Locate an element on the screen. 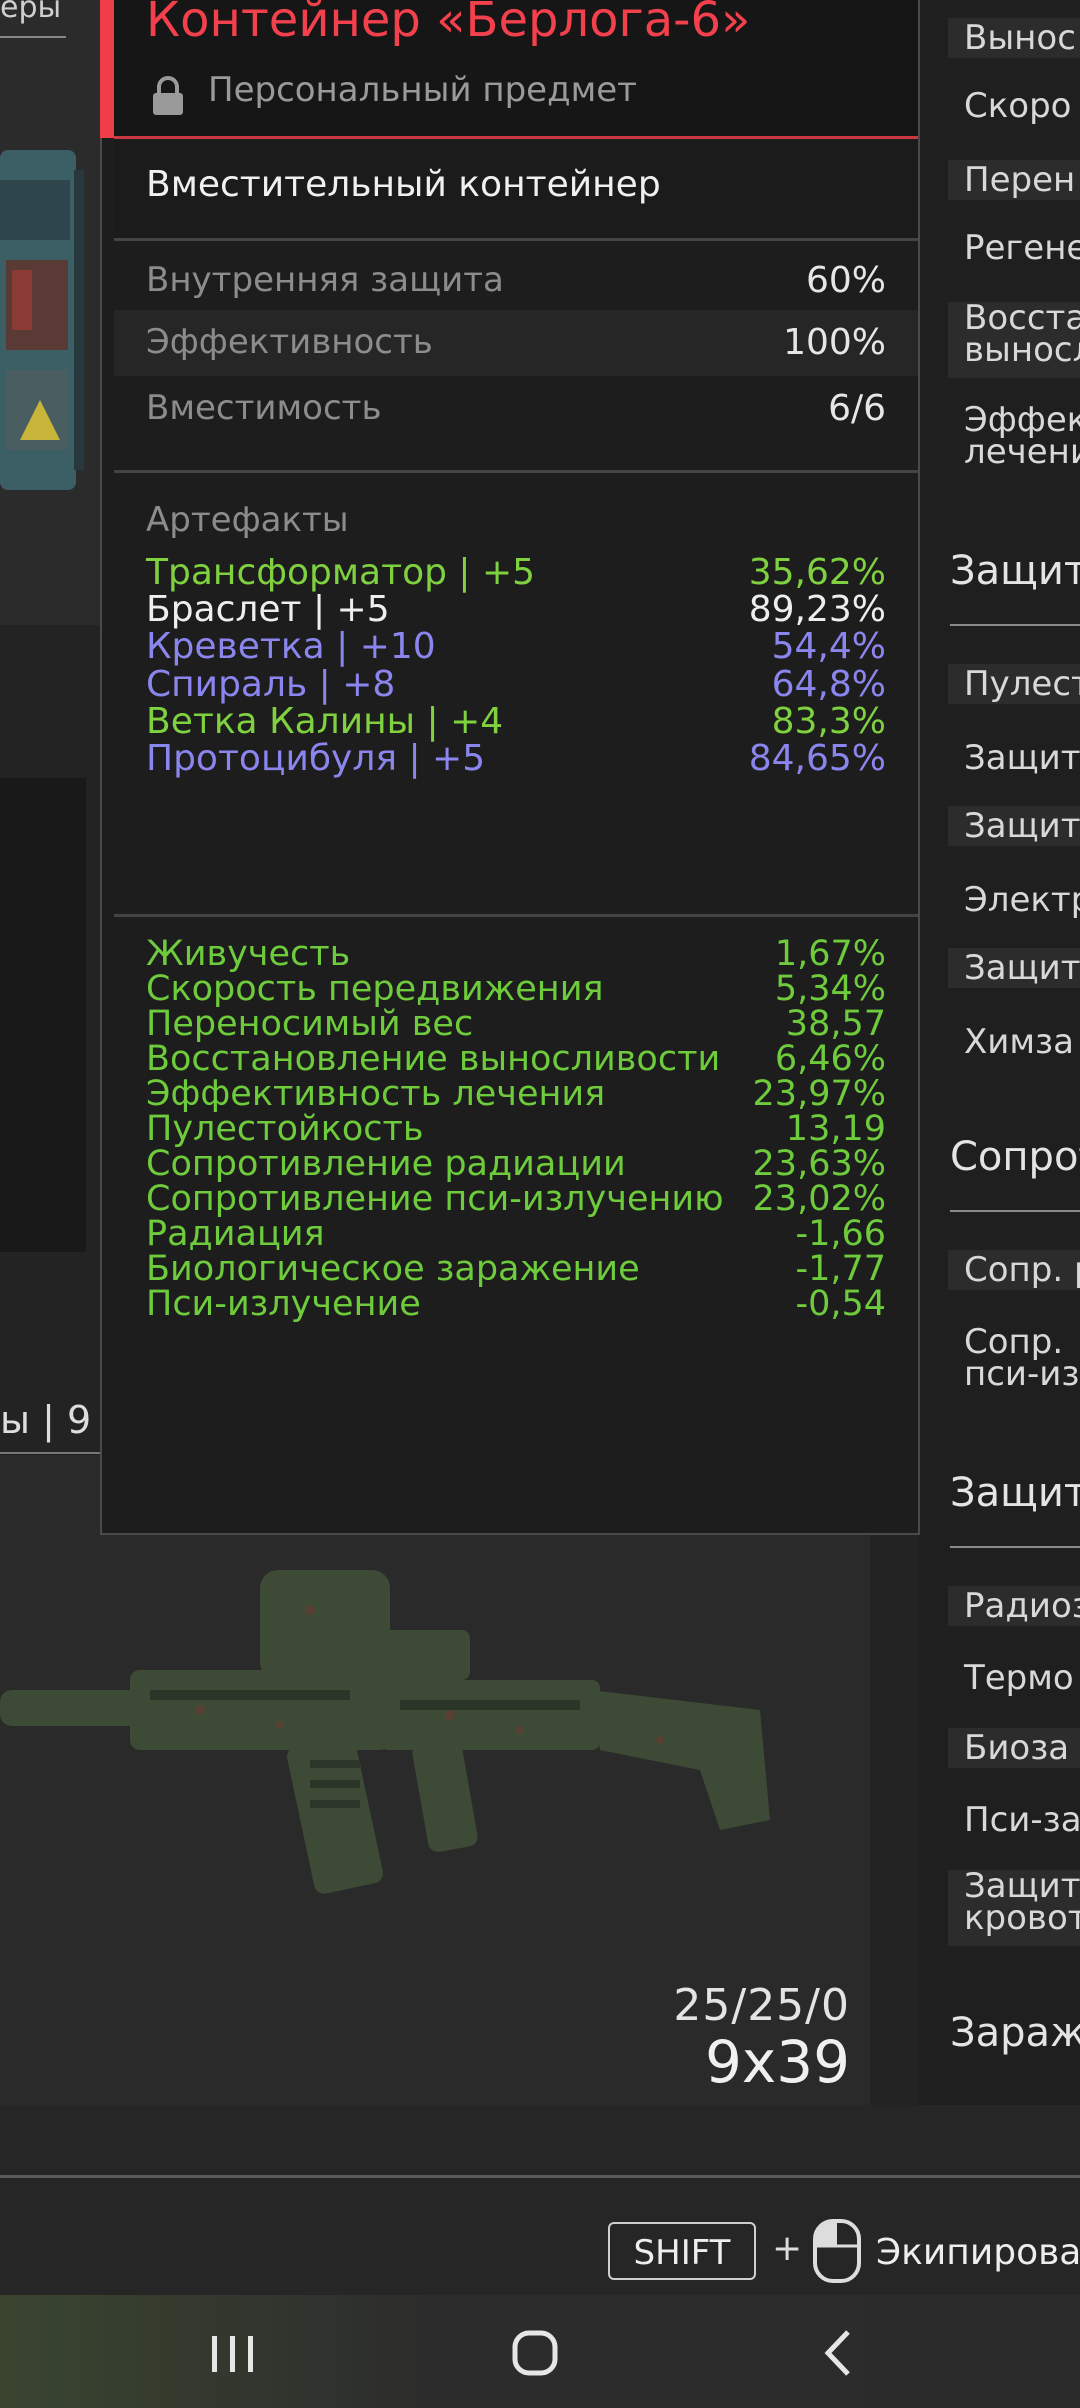 This screenshot has height=2408, width=1080. stat-row: Электр is located at coordinates (1022, 900).